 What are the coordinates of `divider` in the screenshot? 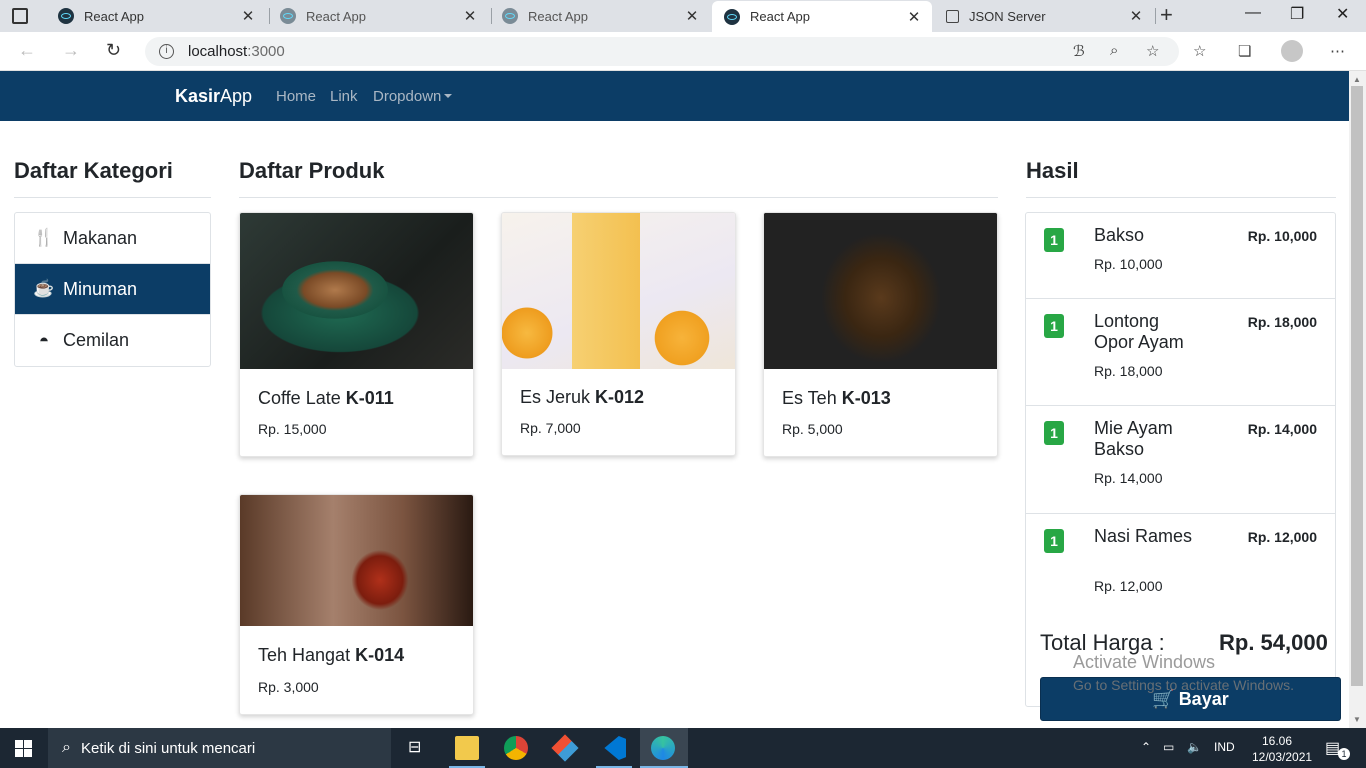 It's located at (618, 197).